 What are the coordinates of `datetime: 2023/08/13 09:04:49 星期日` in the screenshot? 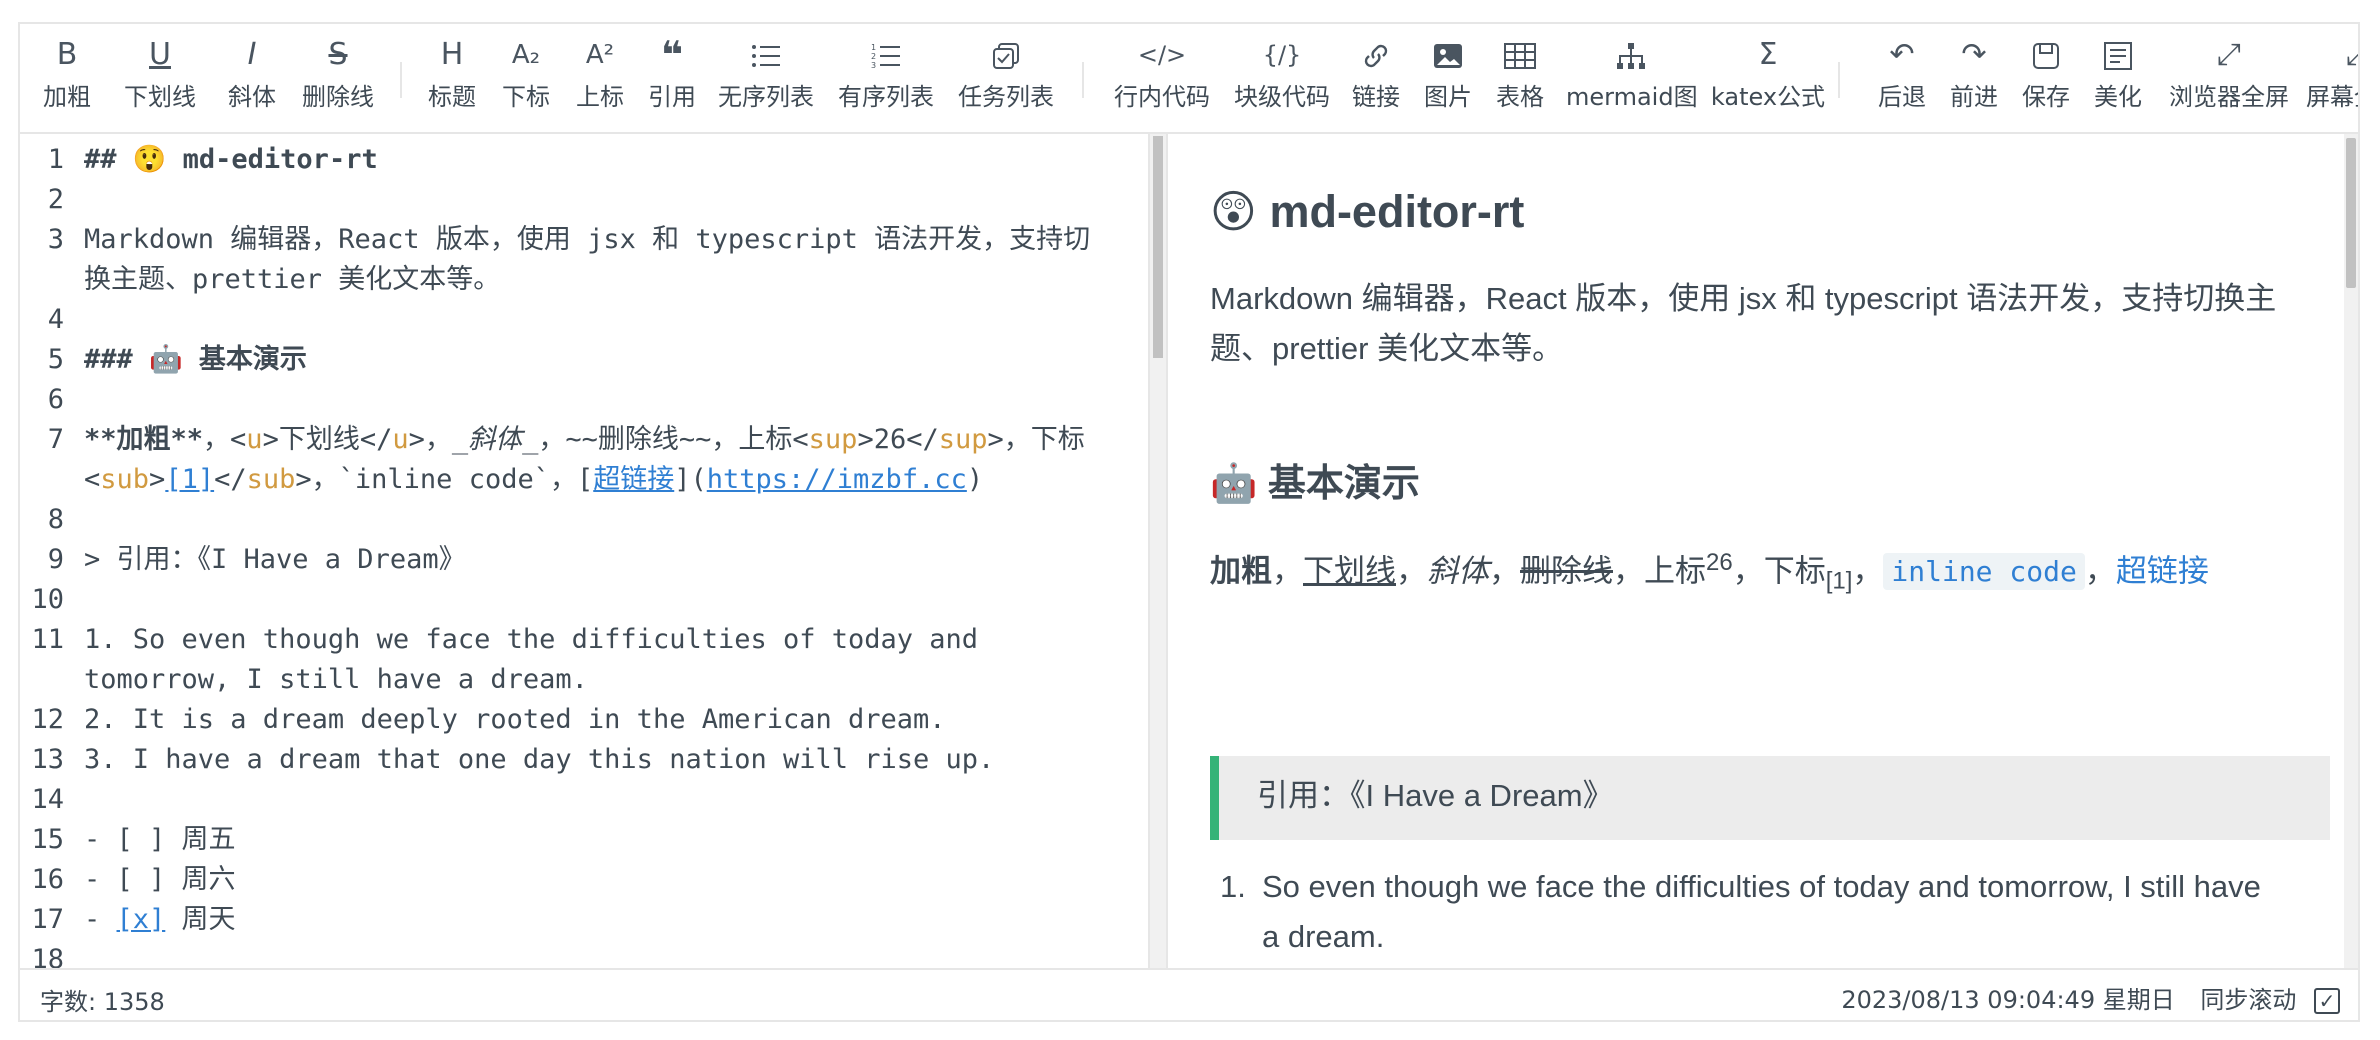 It's located at (2008, 1000).